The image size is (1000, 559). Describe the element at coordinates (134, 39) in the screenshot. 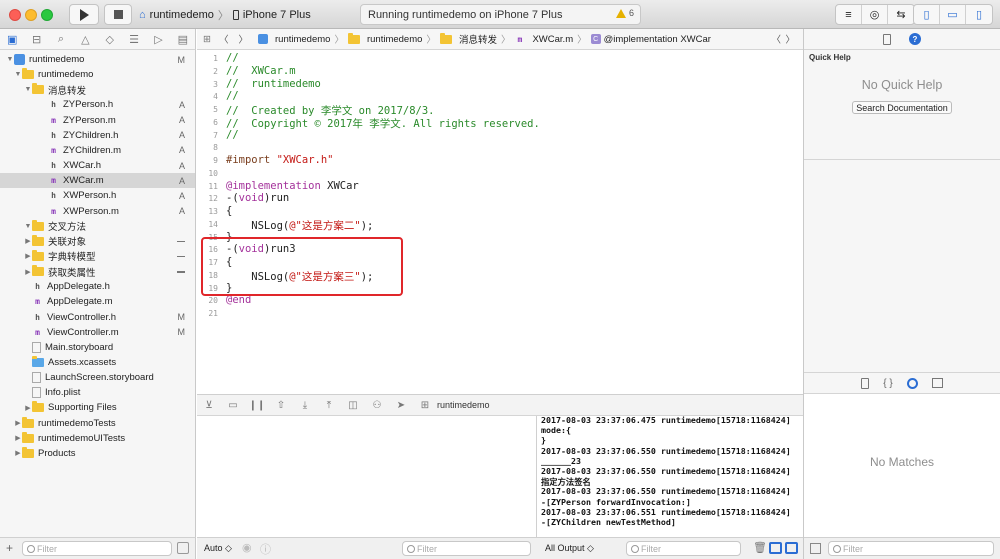

I see `debug-navigator-icon: ☰` at that location.